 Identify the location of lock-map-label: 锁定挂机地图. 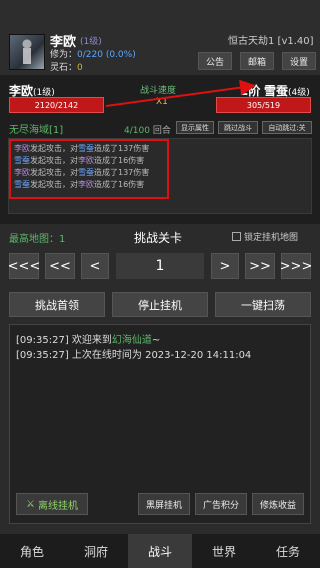
(271, 238).